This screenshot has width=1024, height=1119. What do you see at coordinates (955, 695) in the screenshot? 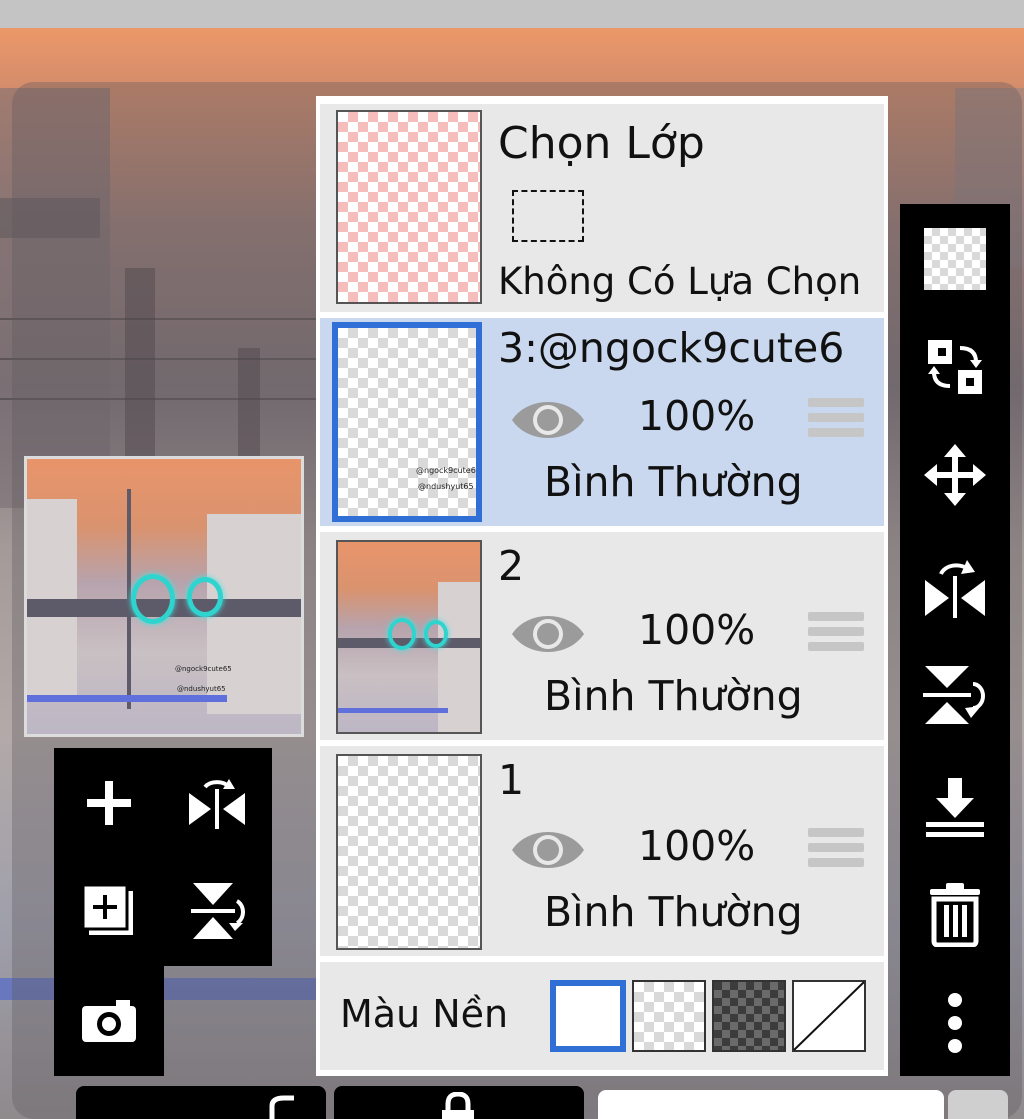
I see `flip-vertical-rotate-icon` at bounding box center [955, 695].